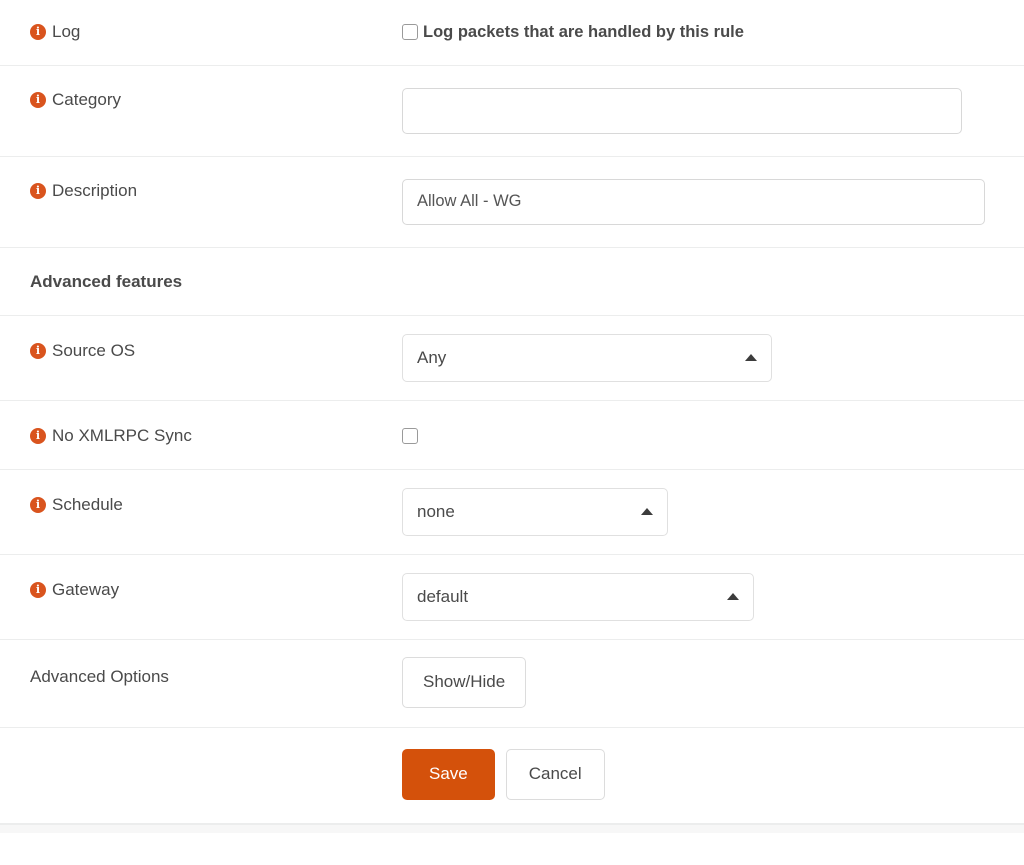  Describe the element at coordinates (201, 338) in the screenshot. I see `row-label-source-os: i Source OS` at that location.